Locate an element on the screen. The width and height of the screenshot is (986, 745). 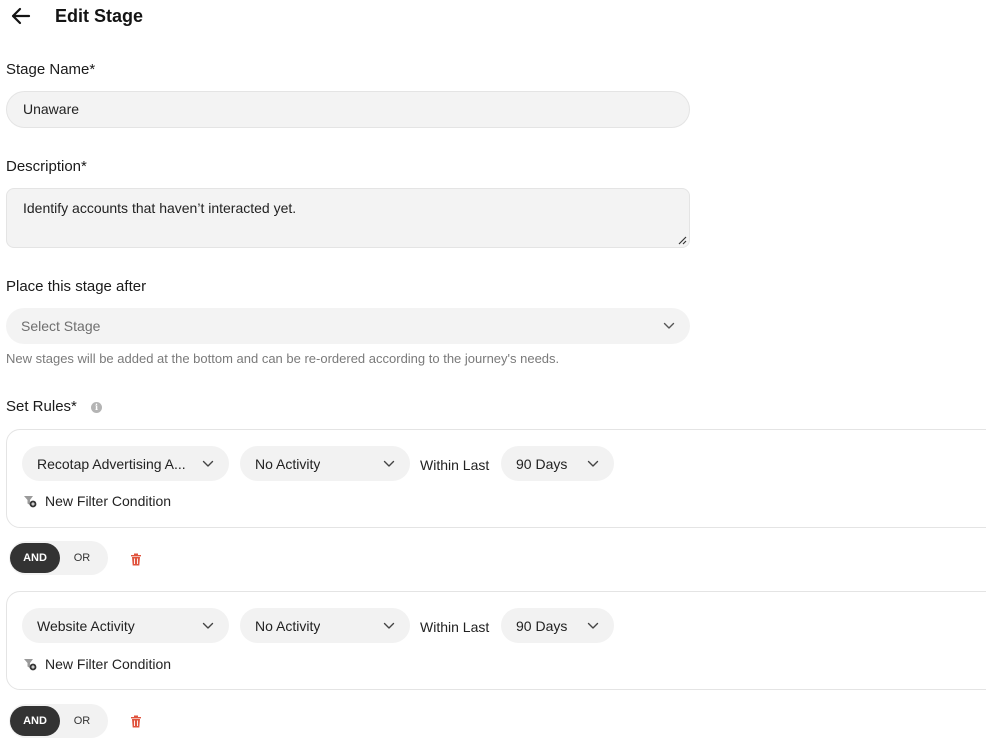
stage-name-input: Unaware is located at coordinates (348, 109).